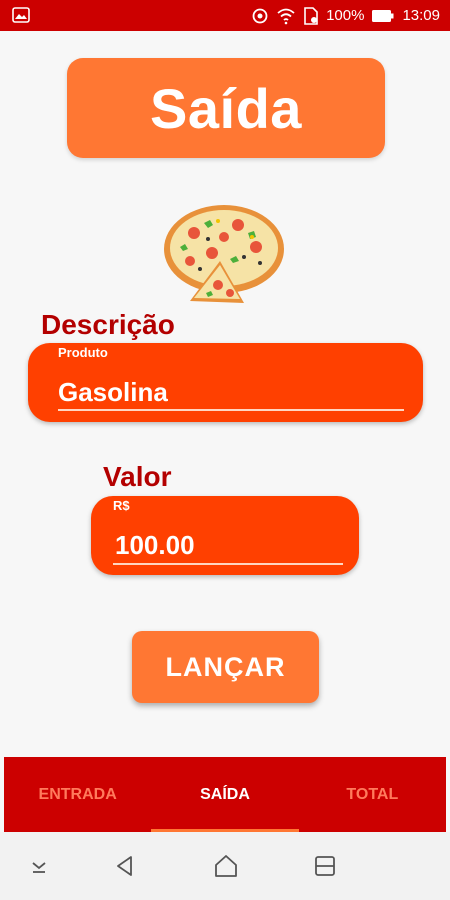 The image size is (450, 900). I want to click on descricao-label: Descrição, so click(108, 324).